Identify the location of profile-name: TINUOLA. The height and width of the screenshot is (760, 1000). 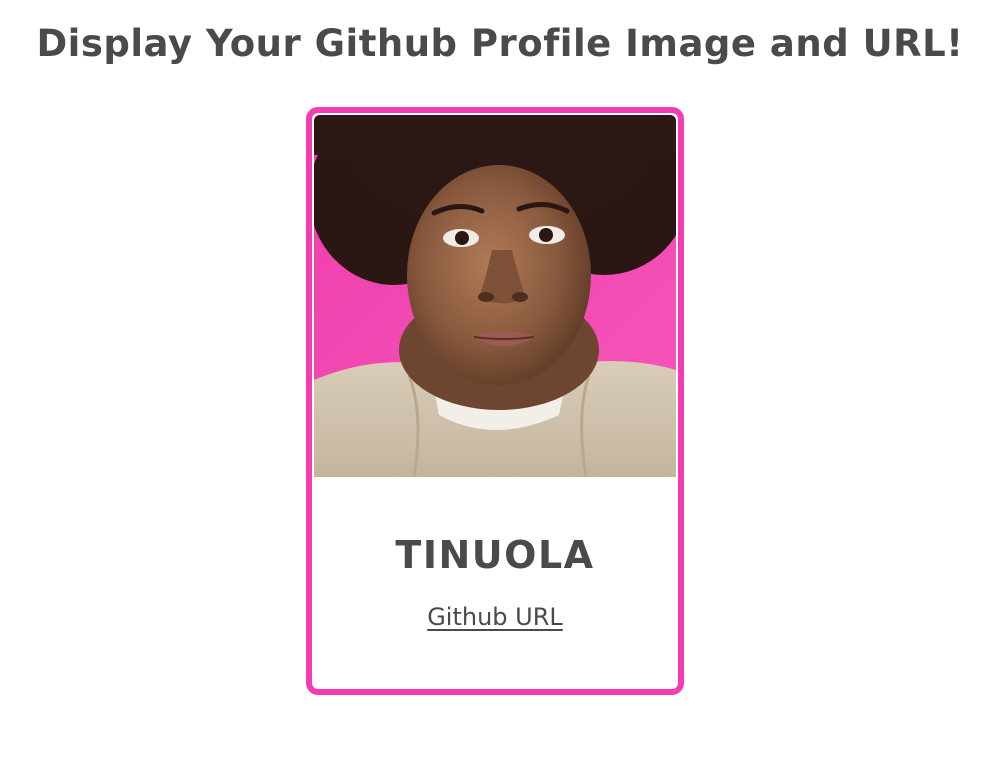
(495, 555).